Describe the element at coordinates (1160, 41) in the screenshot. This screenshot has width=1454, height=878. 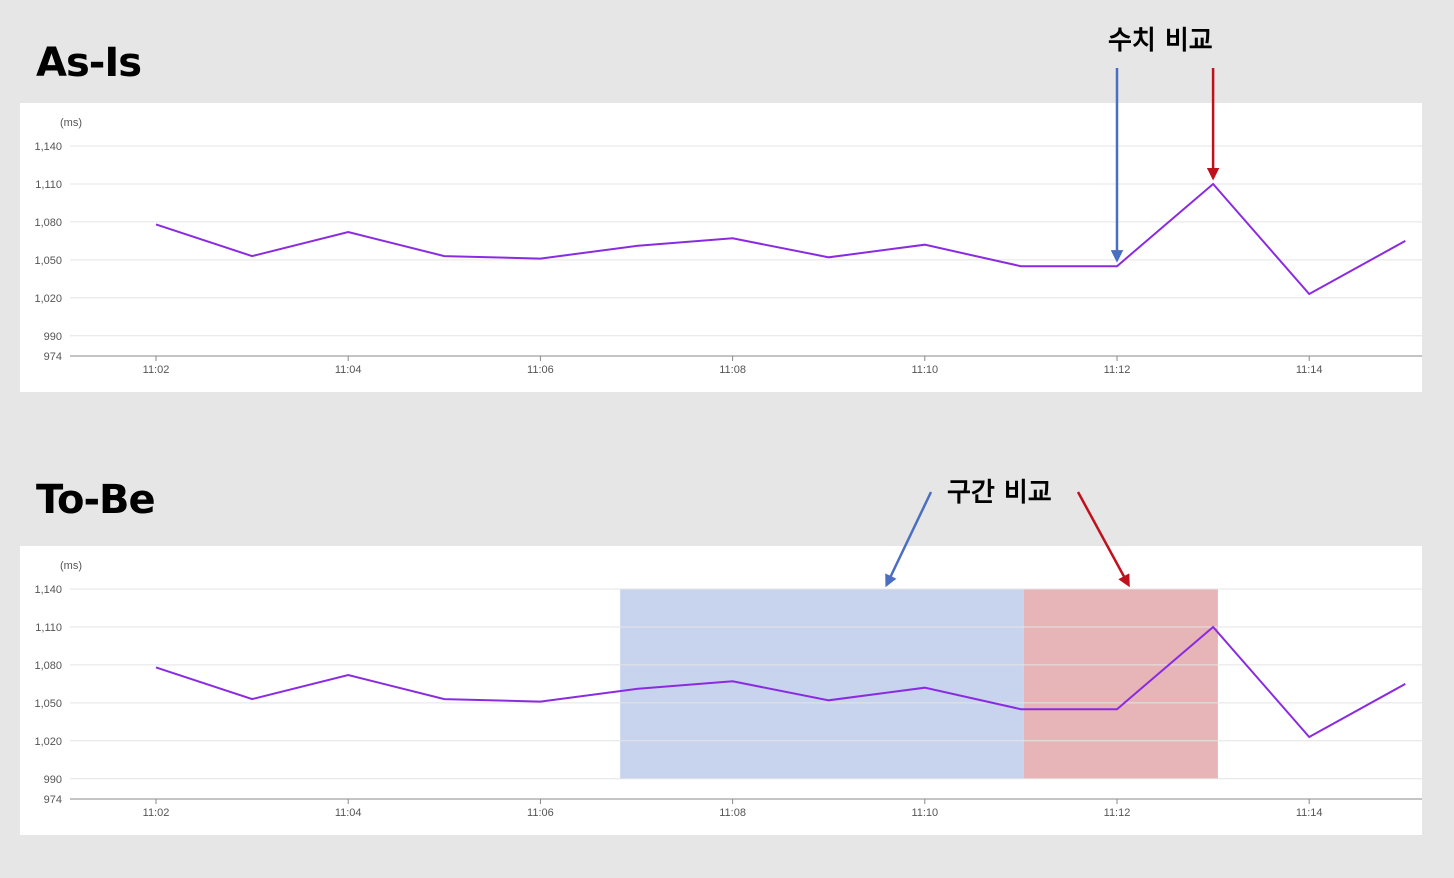
I see `value-comparison-label: 수치 비교` at that location.